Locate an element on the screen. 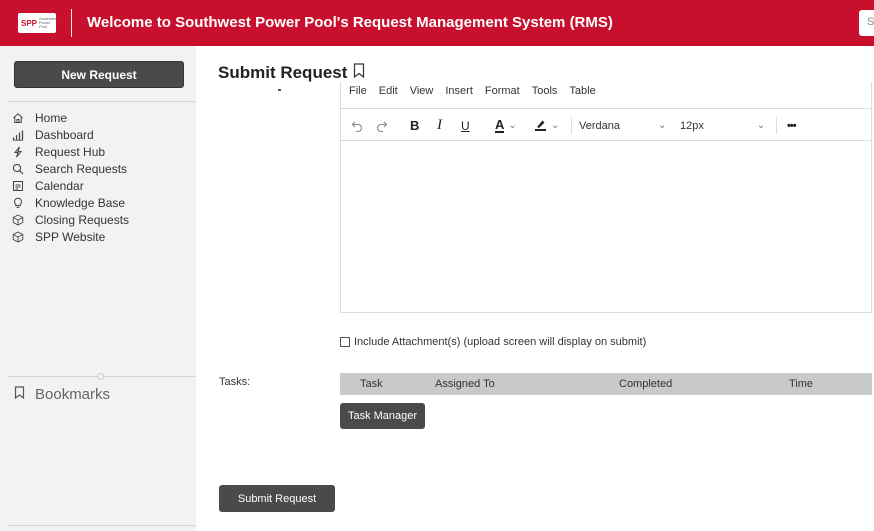 This screenshot has width=874, height=531. menu-file: File is located at coordinates (358, 91).